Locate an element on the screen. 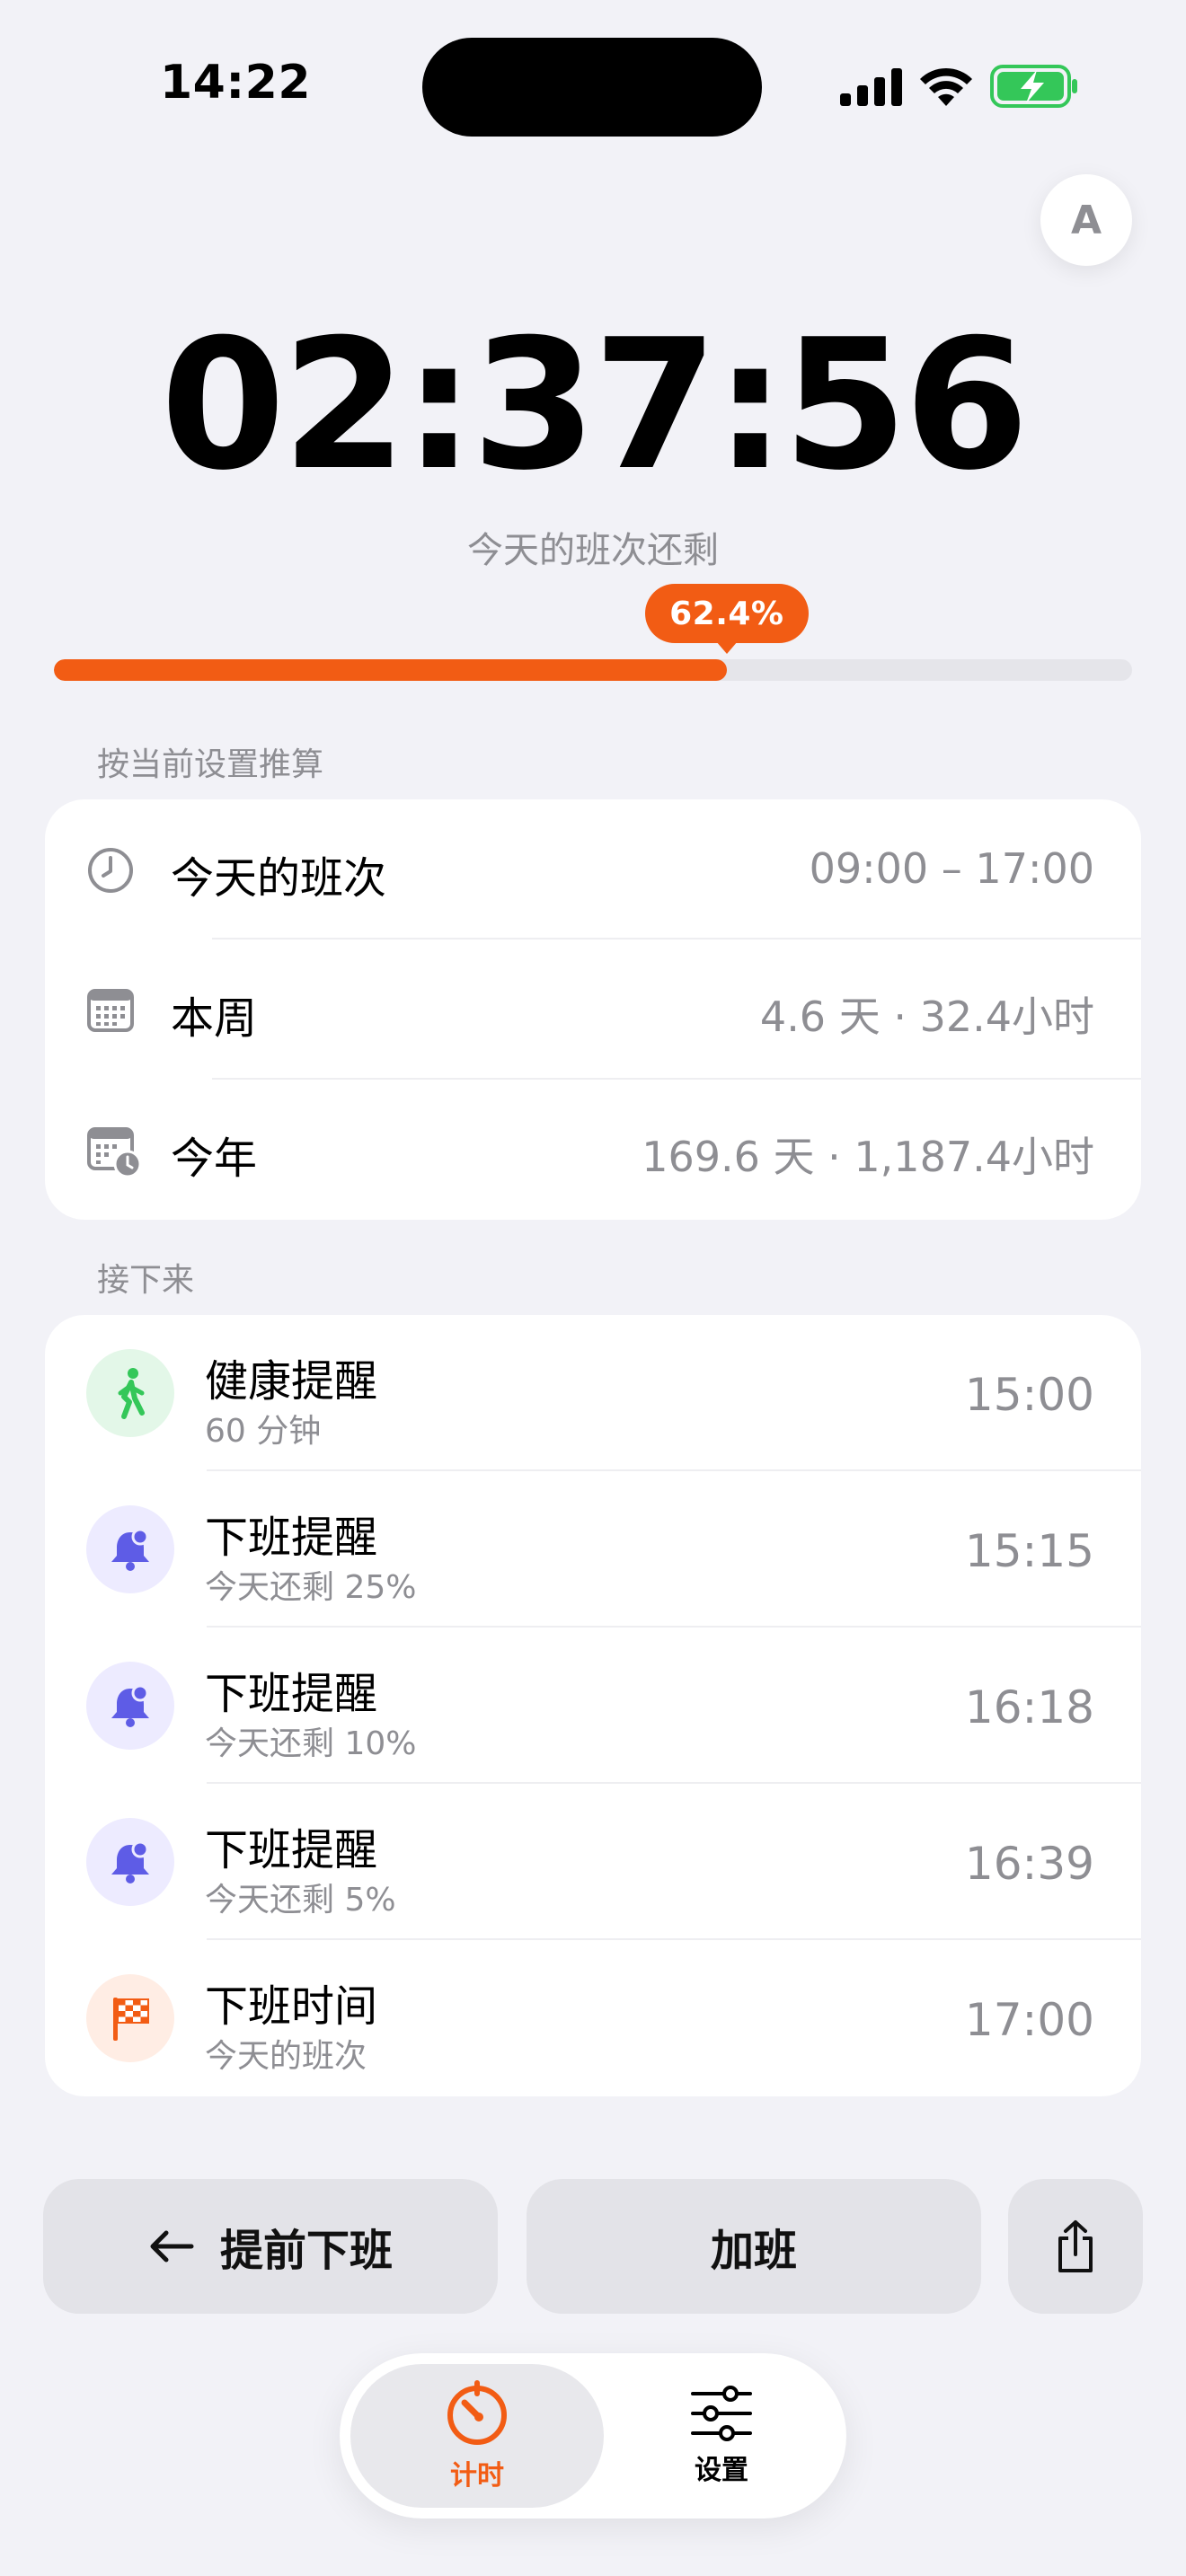  upcoming-item-subtitle: 今天还剩 25% is located at coordinates (311, 1587).